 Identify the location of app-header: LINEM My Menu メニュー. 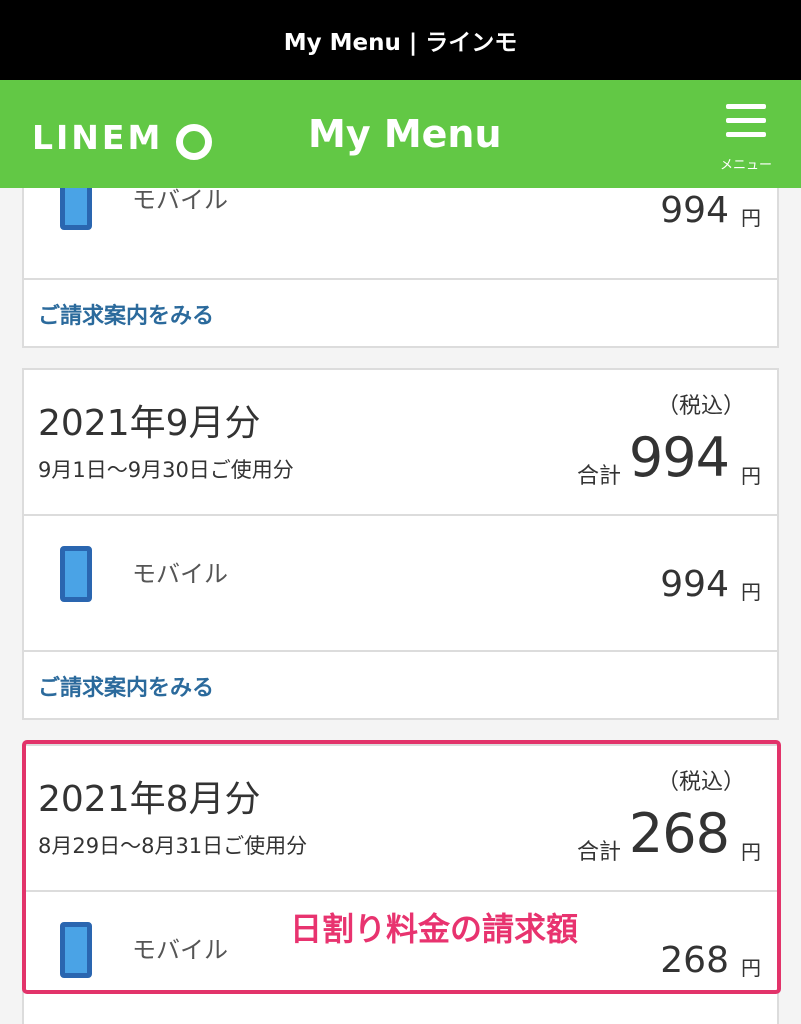
(400, 134).